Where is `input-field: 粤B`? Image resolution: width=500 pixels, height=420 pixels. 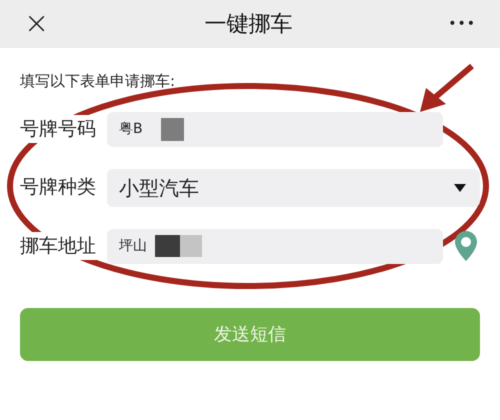
input-field: 粤B is located at coordinates (275, 129).